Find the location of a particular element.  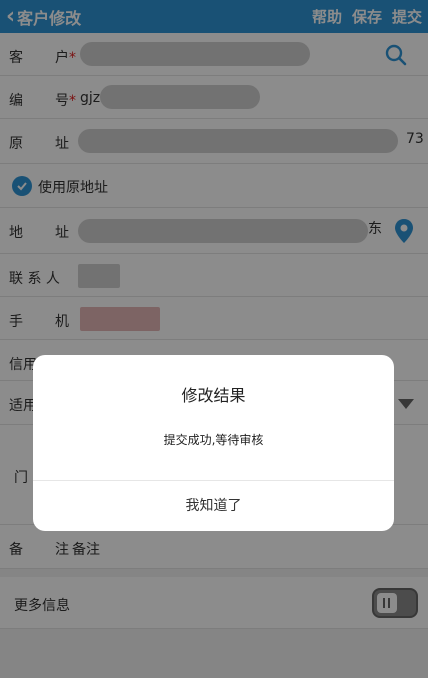

dialog-title: 修改结果 is located at coordinates (213, 395).